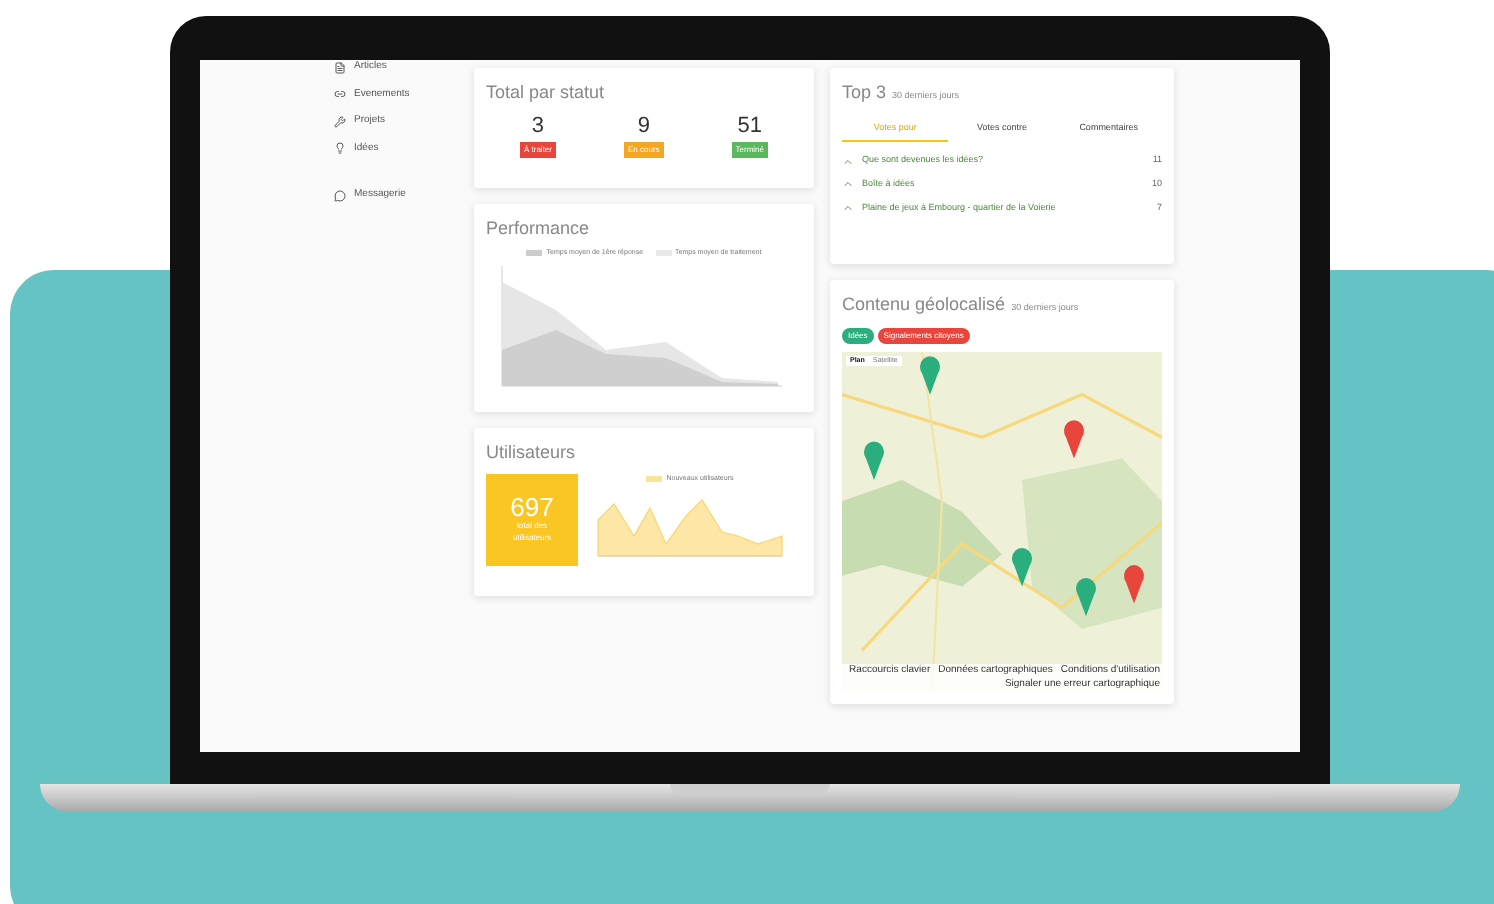  What do you see at coordinates (924, 305) in the screenshot?
I see `card-title: Contenu géolocalisé` at bounding box center [924, 305].